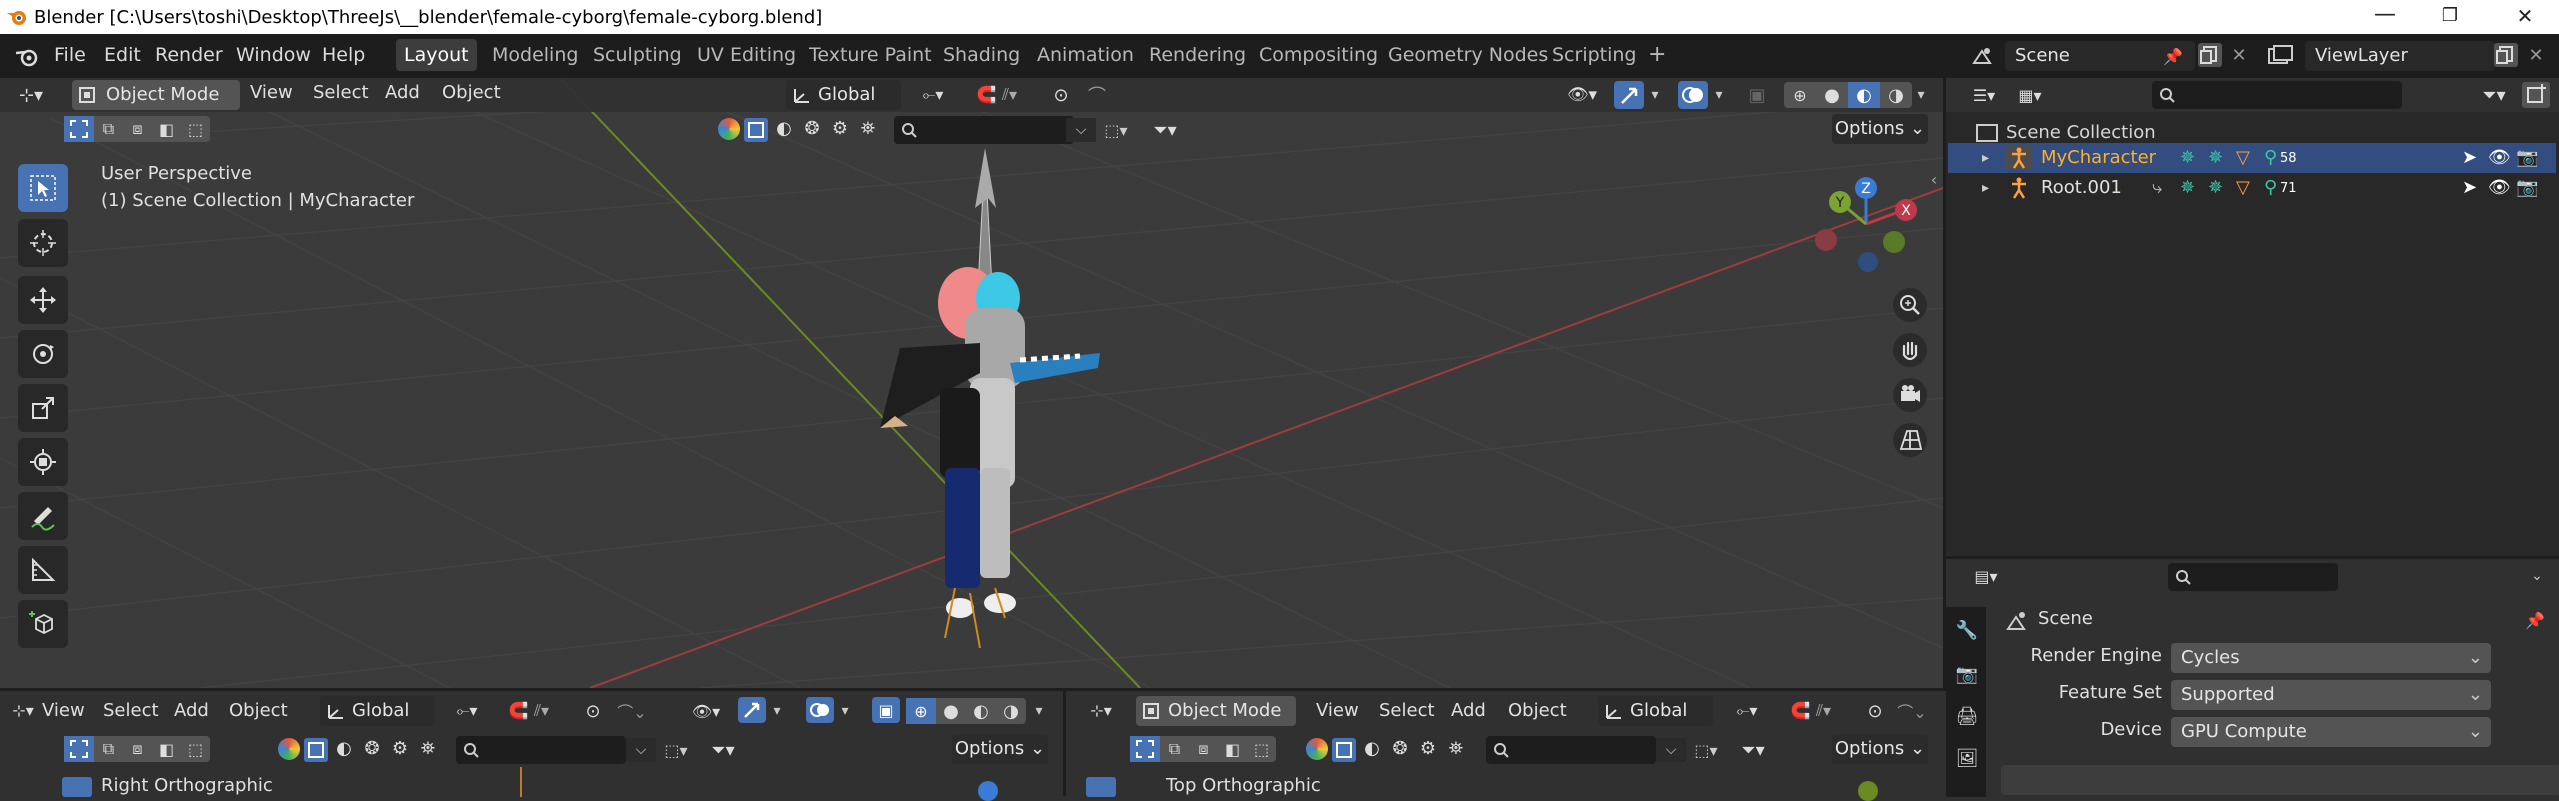  I want to click on filter-icon: ⏷▾, so click(723, 750).